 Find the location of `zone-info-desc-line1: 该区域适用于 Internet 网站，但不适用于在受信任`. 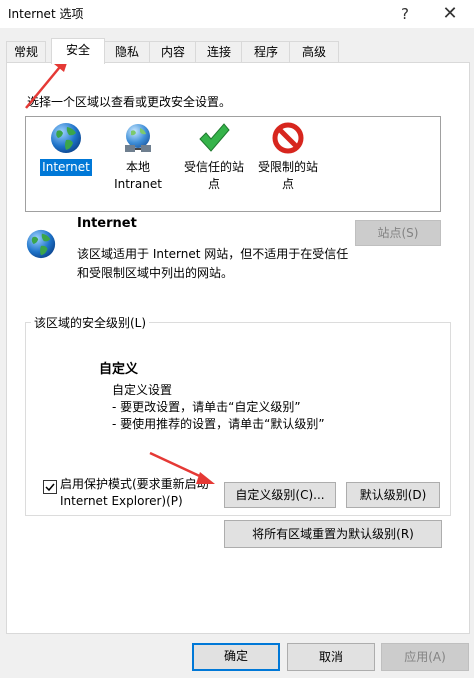

zone-info-desc-line1: 该区域适用于 Internet 网站，但不适用于在受信任 is located at coordinates (213, 254).